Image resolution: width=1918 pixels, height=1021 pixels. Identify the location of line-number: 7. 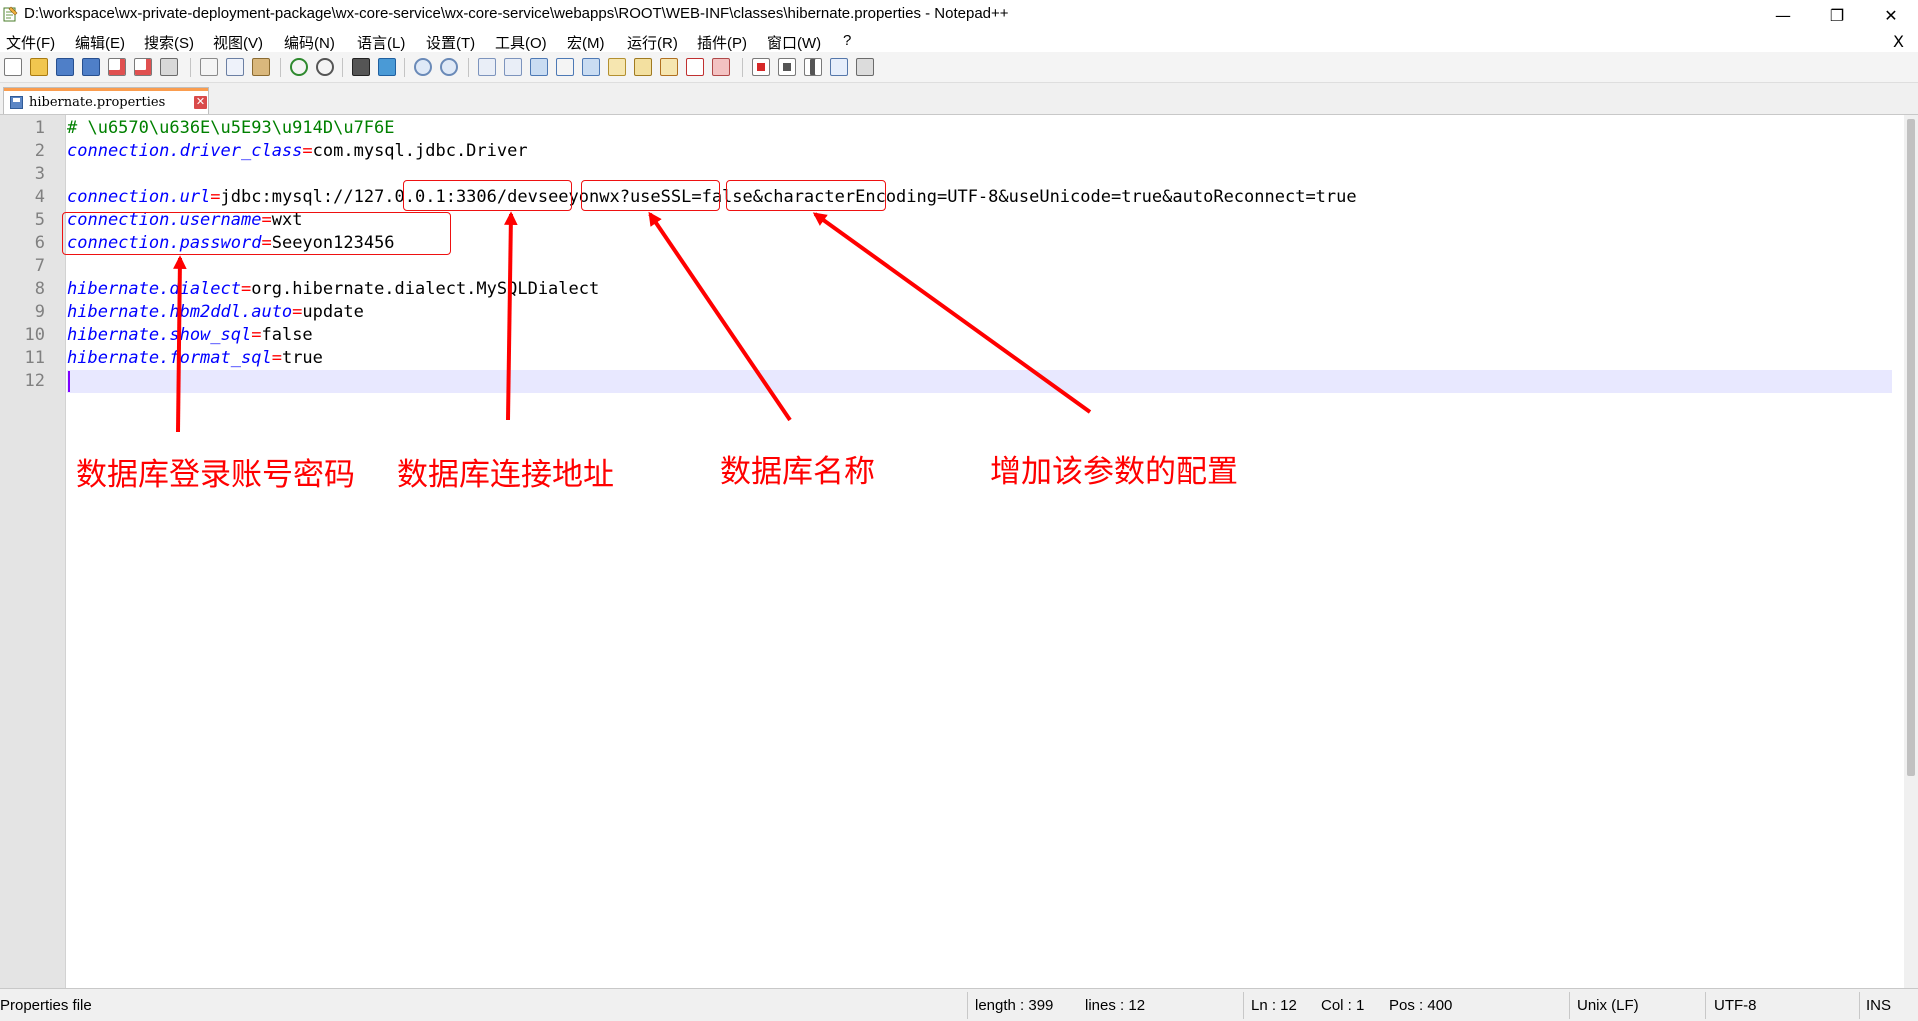
(39, 266).